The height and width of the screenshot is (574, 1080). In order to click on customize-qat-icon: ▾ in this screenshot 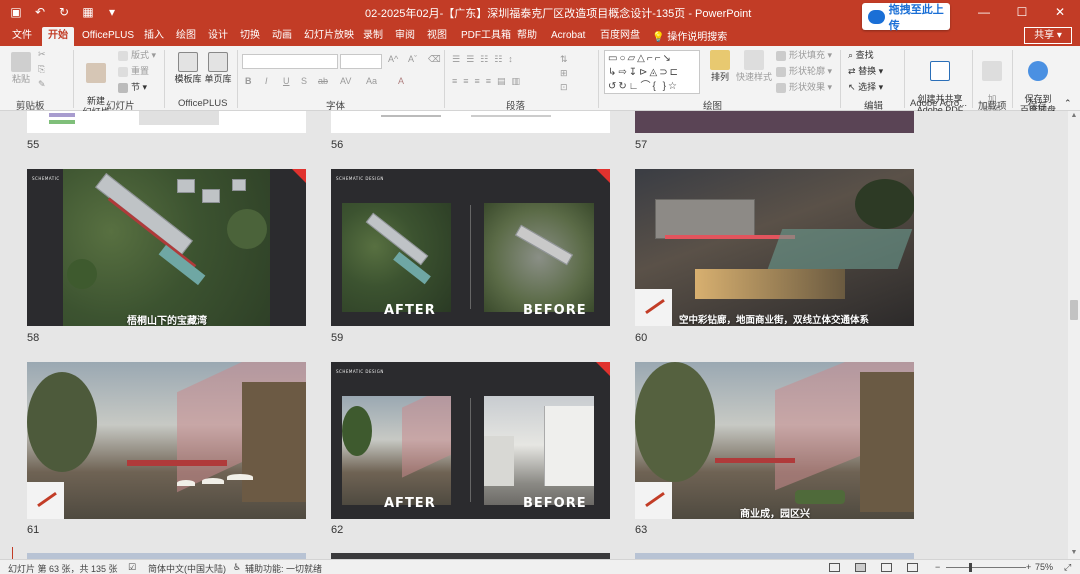, I will do `click(112, 12)`.